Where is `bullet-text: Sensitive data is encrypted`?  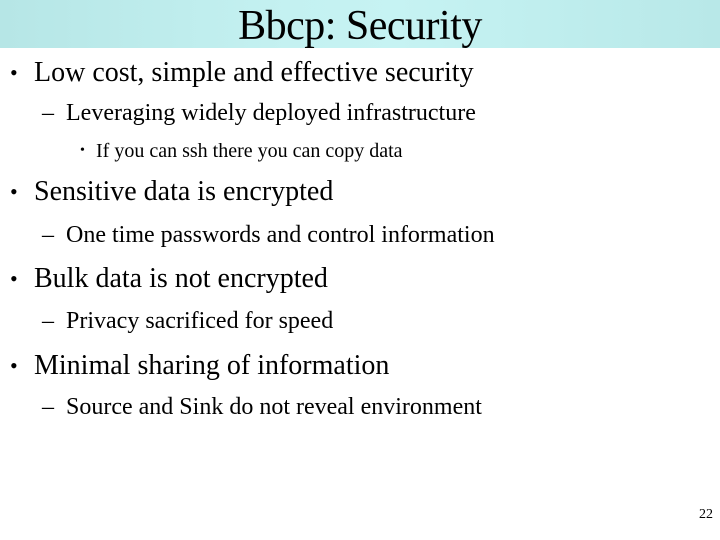 bullet-text: Sensitive data is encrypted is located at coordinates (184, 191).